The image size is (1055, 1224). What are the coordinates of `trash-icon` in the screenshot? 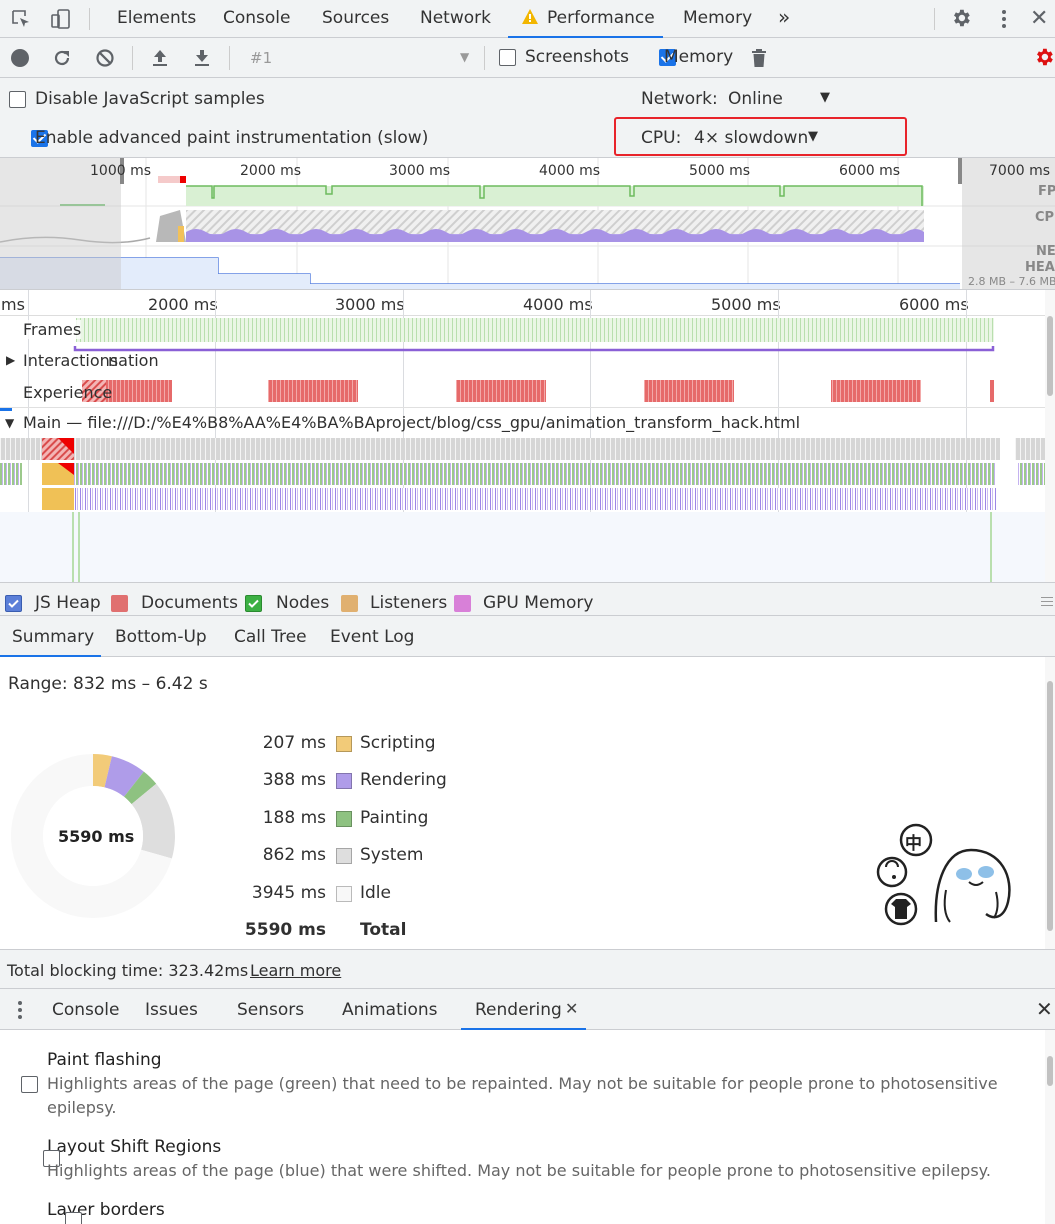 It's located at (759, 58).